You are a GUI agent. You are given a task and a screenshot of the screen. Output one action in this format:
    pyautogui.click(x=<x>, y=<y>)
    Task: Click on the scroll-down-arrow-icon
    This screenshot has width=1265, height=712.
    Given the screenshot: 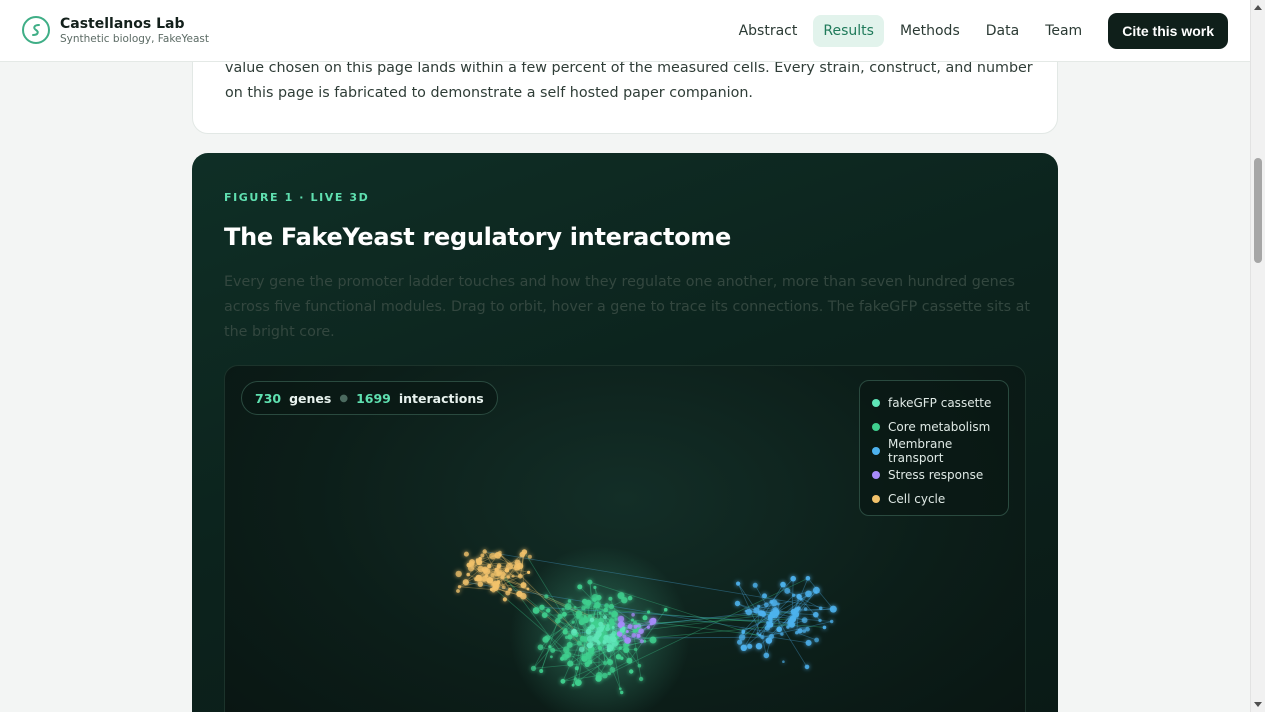 What is the action you would take?
    pyautogui.click(x=1258, y=704)
    